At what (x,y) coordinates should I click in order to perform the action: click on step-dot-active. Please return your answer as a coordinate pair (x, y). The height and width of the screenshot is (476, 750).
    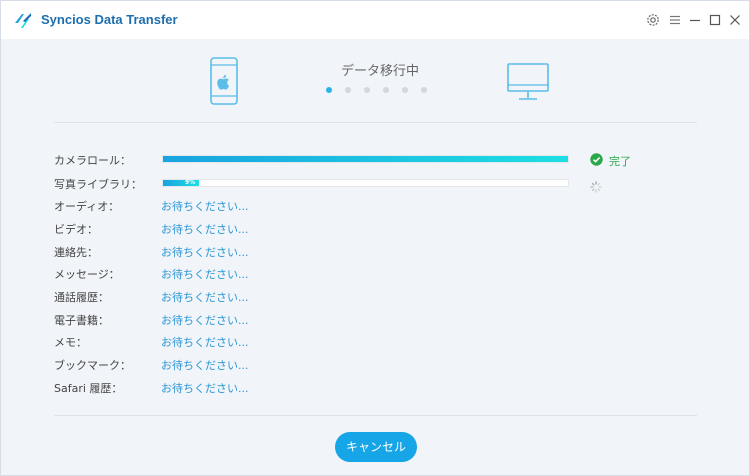
    Looking at the image, I should click on (329, 90).